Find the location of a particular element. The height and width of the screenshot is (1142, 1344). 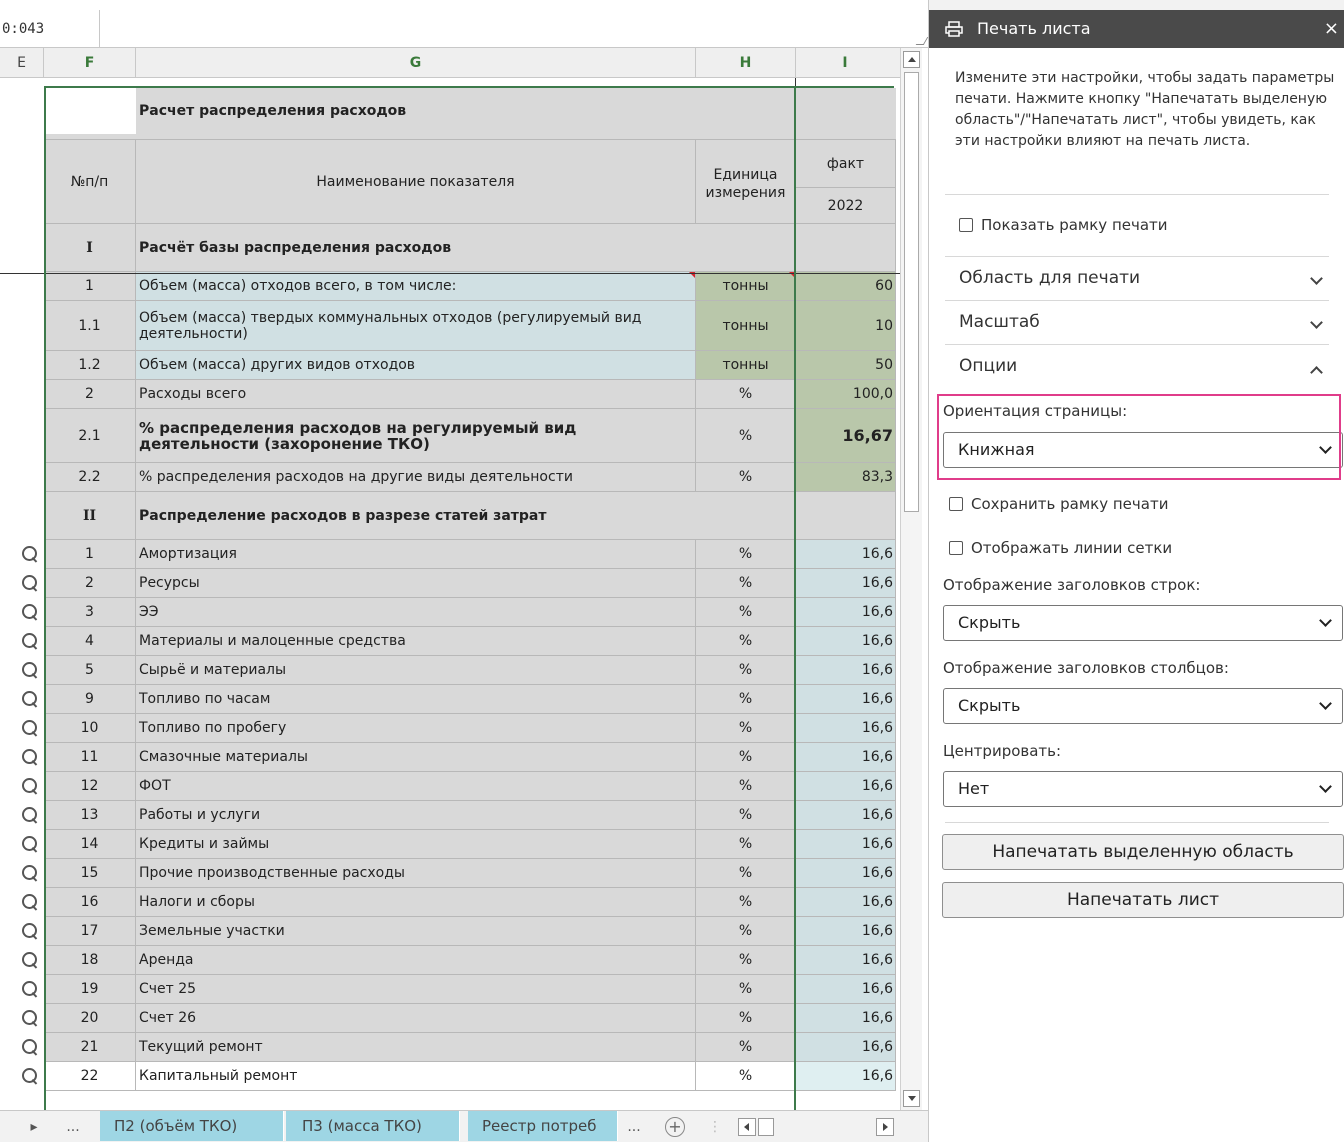

row-name-cell: ЭЭ is located at coordinates (416, 612).